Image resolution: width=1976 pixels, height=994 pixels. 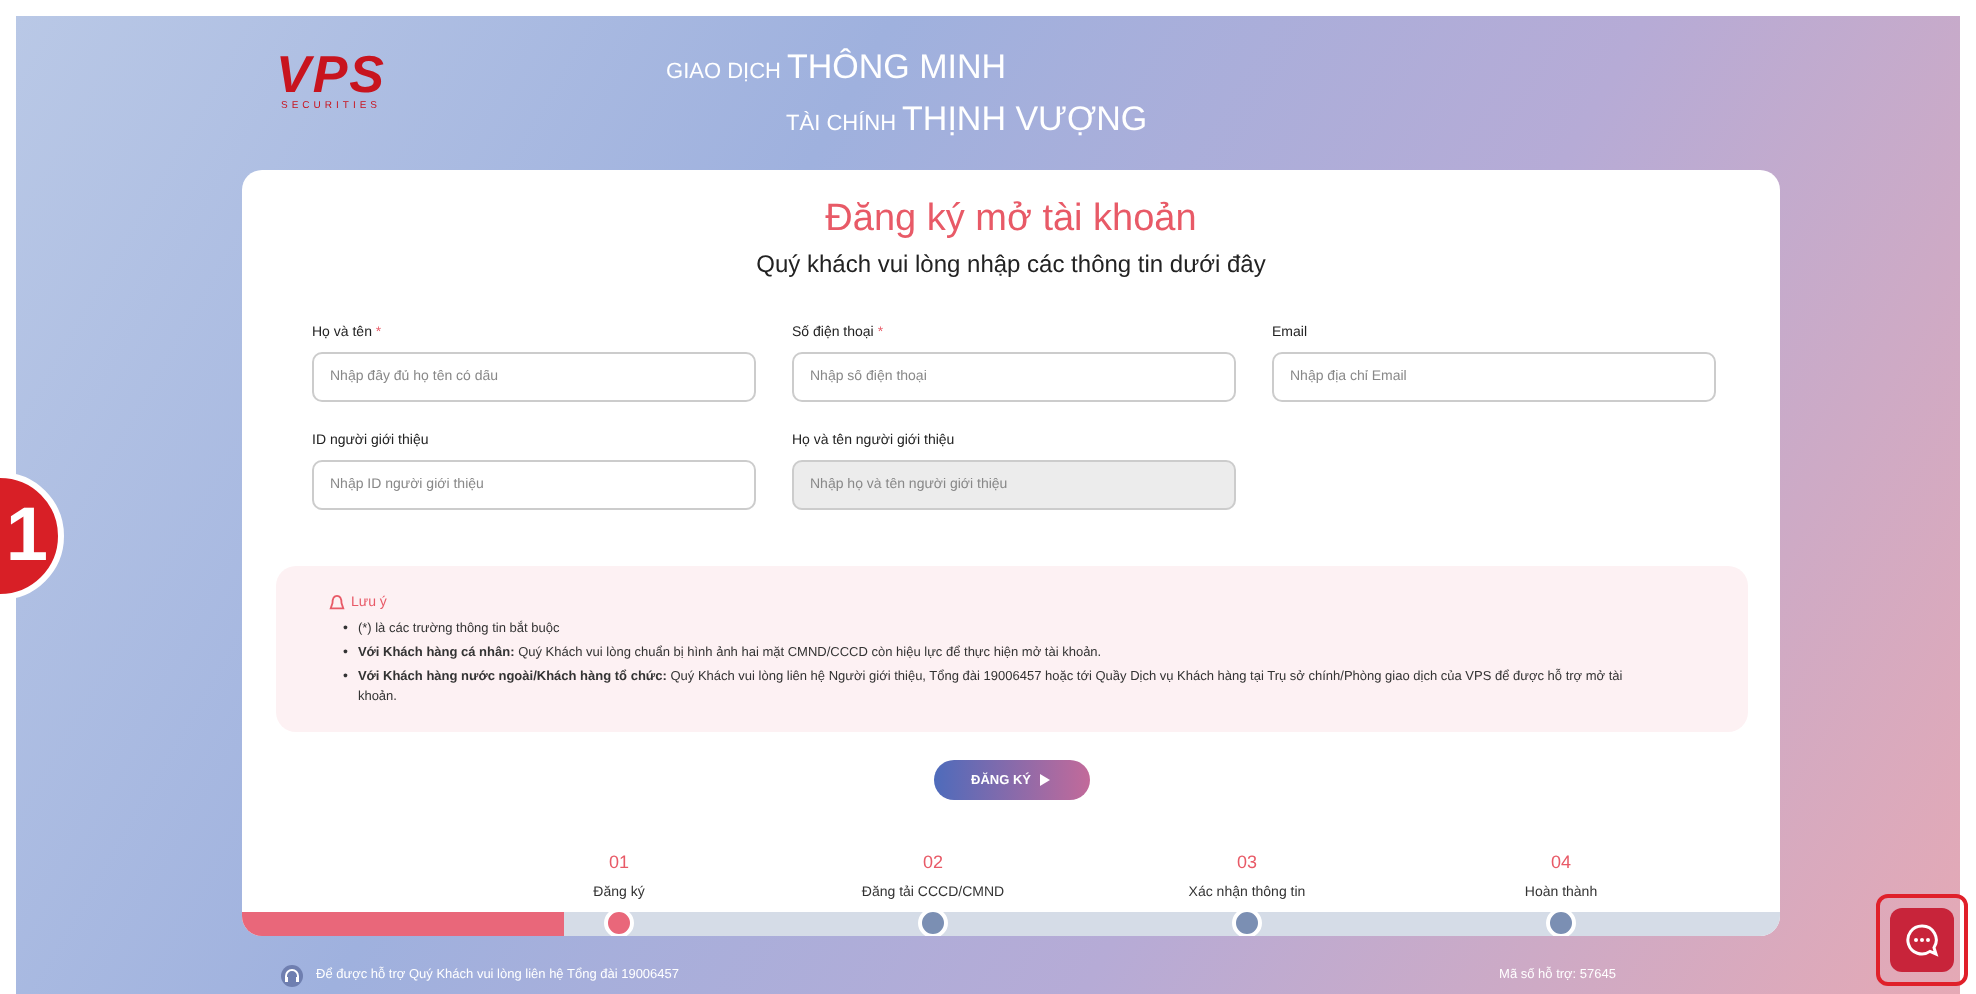 I want to click on slogan-text: THÔNG MINH, so click(x=896, y=68).